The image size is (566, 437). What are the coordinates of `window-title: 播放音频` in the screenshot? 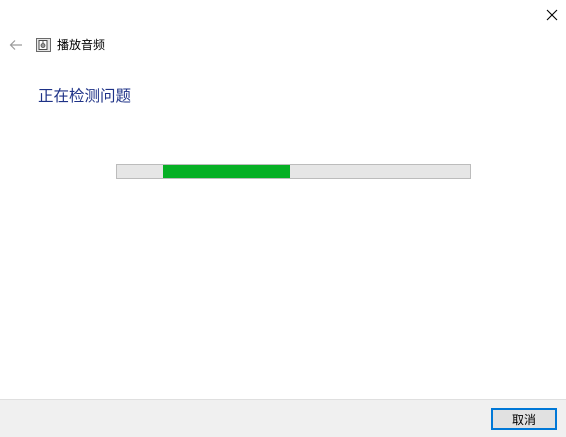 It's located at (81, 45).